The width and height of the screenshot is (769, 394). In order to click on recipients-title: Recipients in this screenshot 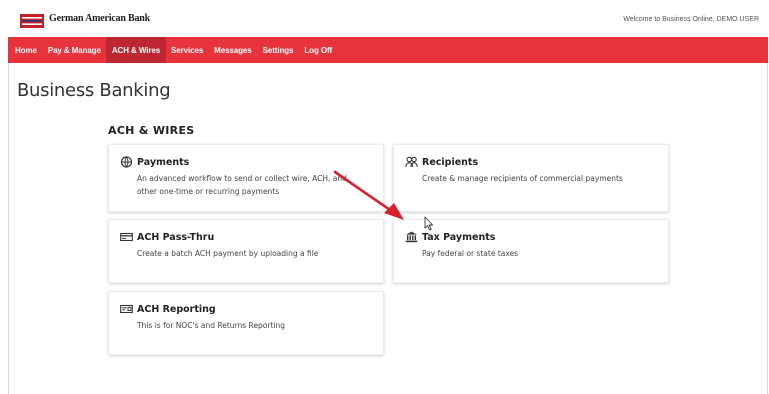, I will do `click(450, 162)`.